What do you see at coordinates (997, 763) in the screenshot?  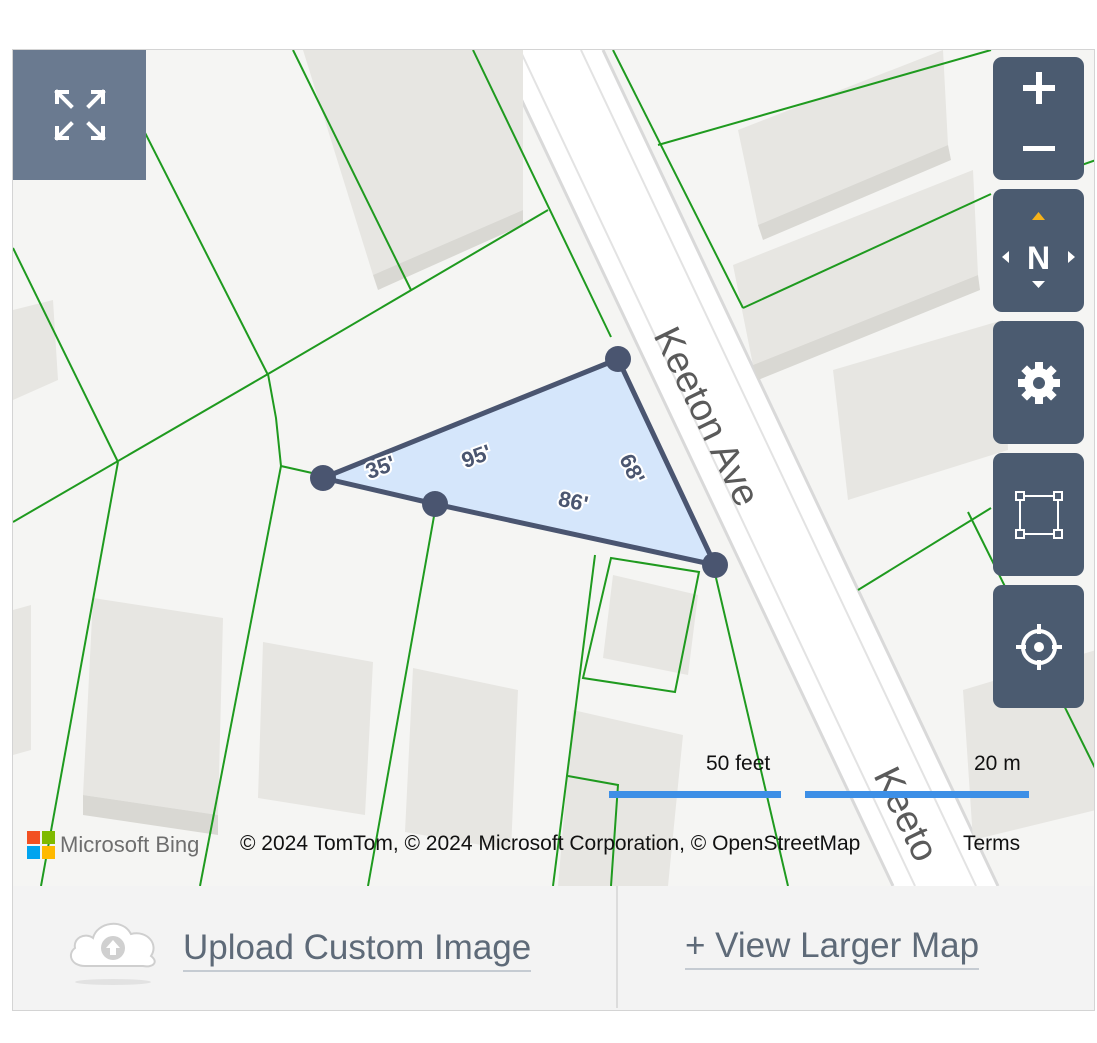 I see `scale-meters-label: 20 m` at bounding box center [997, 763].